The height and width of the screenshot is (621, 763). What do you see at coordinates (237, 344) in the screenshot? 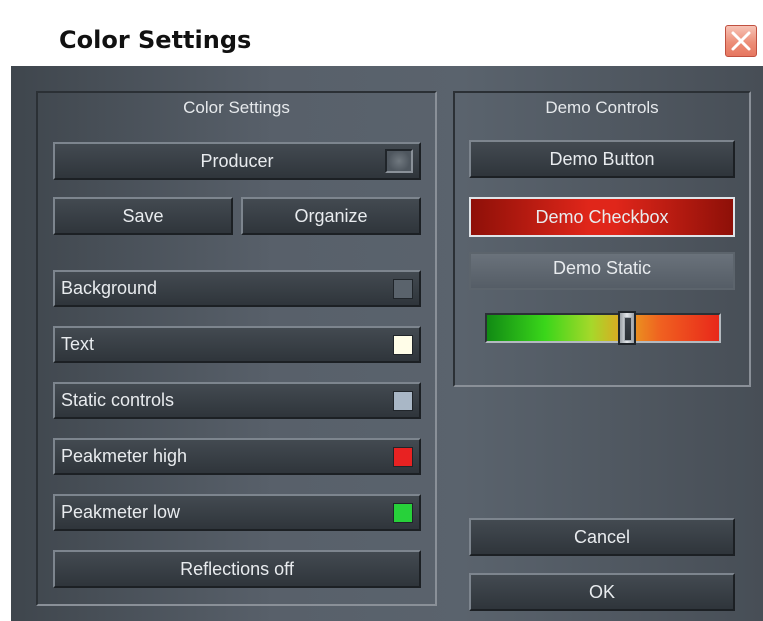
I see `color-item-text: Text` at bounding box center [237, 344].